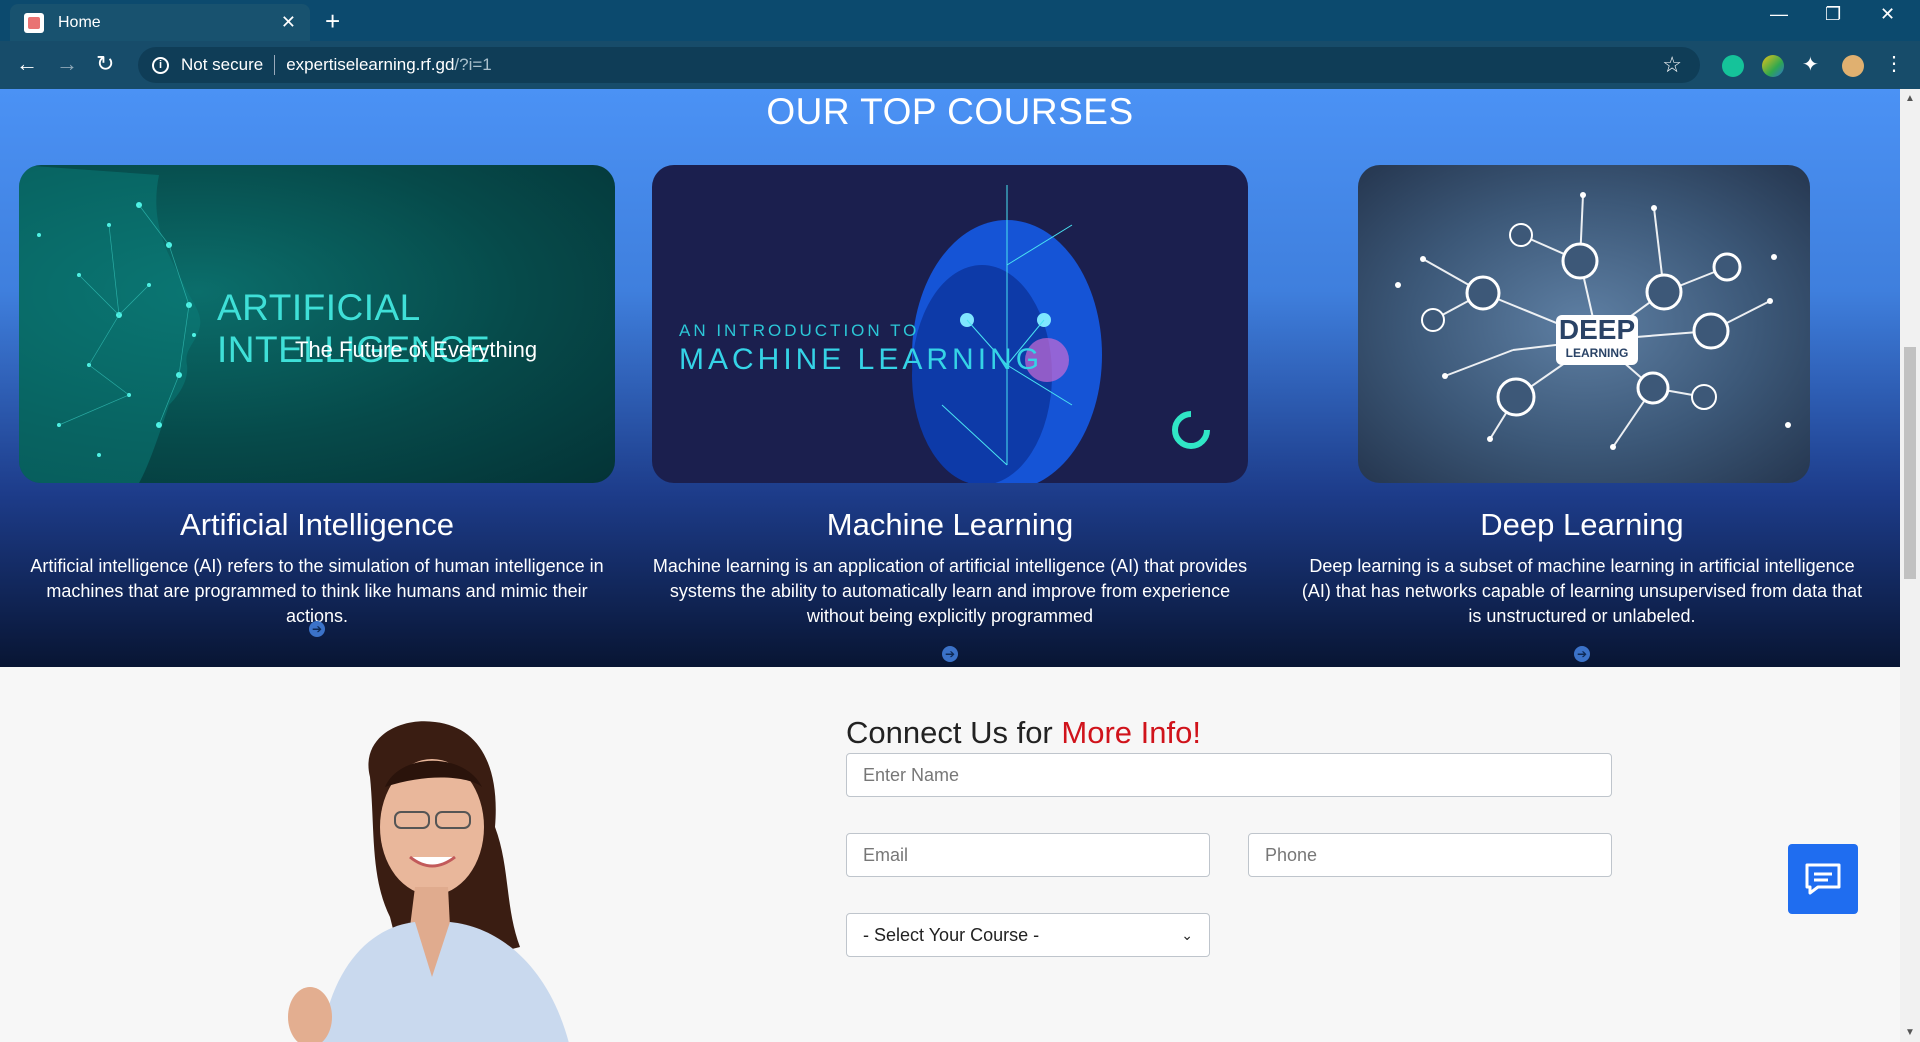 Image resolution: width=1920 pixels, height=1042 pixels. What do you see at coordinates (1813, 64) in the screenshot?
I see `puzzle-extensions-icon: ✦` at bounding box center [1813, 64].